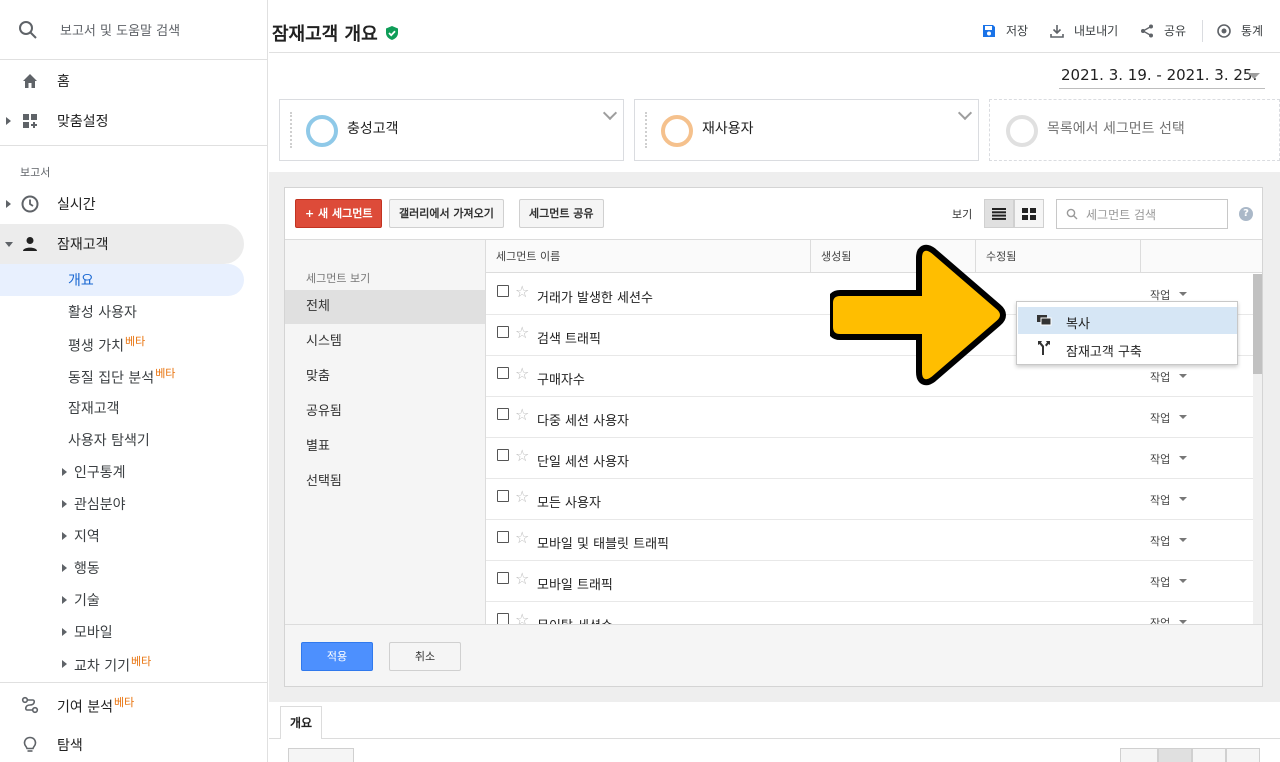 Image resolution: width=1280 pixels, height=762 pixels. Describe the element at coordinates (133, 664) in the screenshot. I see `sidebar-sub-cross-device: 교차 기기베타` at that location.